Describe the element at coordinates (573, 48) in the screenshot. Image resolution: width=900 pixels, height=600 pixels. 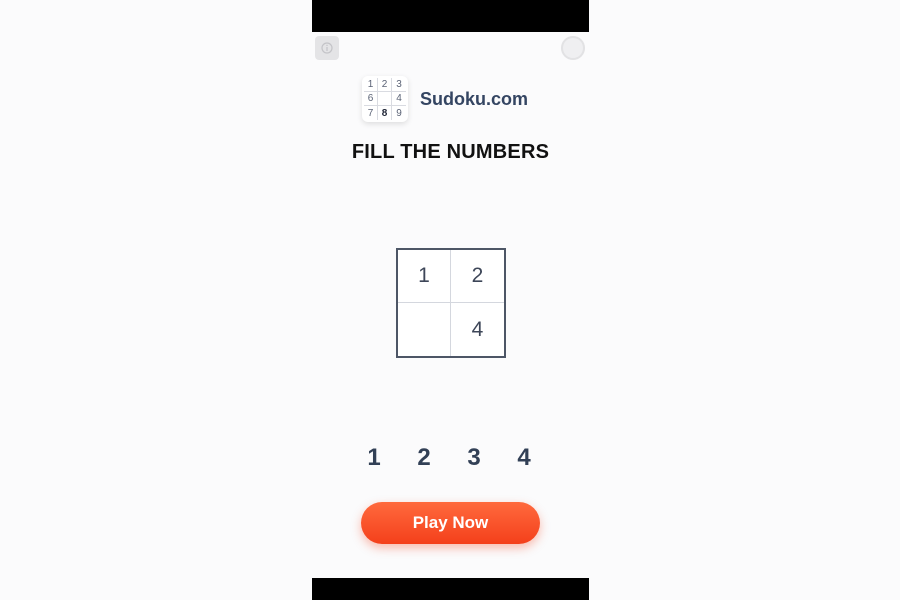
I see `close-icon` at that location.